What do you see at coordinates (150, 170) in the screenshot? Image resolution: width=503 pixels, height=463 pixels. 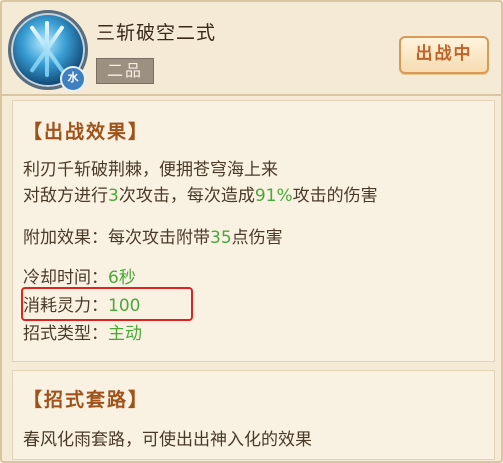 I see `effect-description: 利刃千斩破荆棘，便拥苍穹海上来` at bounding box center [150, 170].